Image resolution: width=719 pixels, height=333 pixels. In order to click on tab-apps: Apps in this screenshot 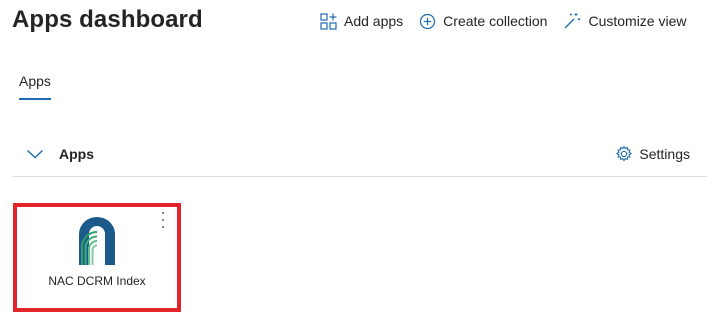, I will do `click(35, 86)`.